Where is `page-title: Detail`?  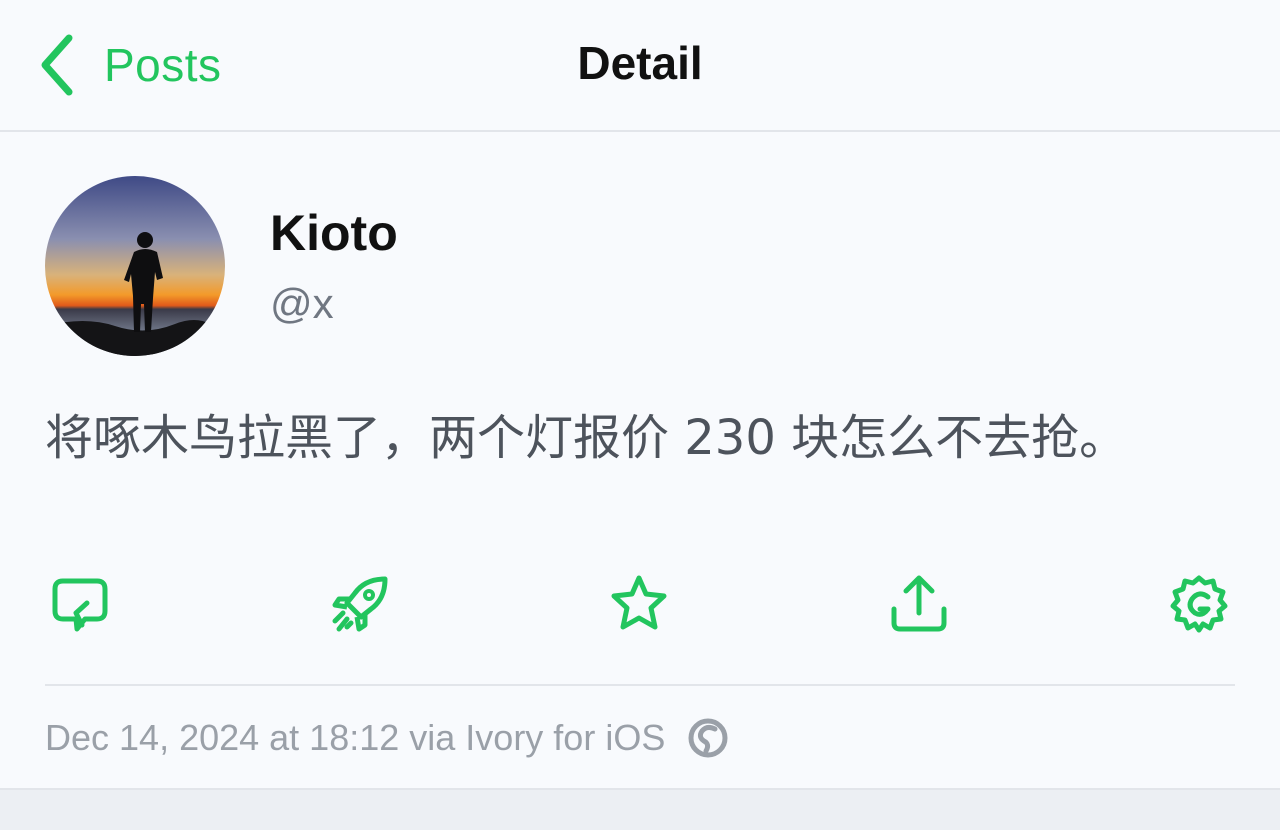 page-title: Detail is located at coordinates (640, 63).